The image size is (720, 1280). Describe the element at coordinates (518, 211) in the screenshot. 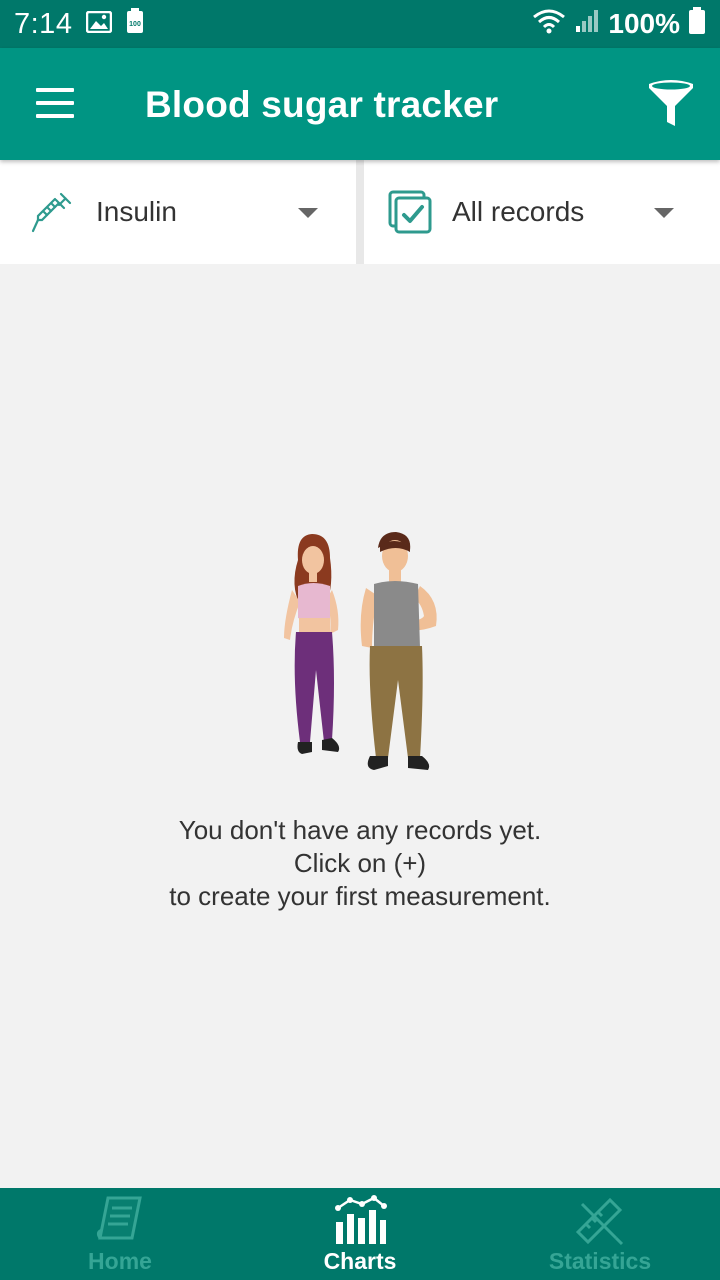

I see `records-selector-label: All records` at that location.